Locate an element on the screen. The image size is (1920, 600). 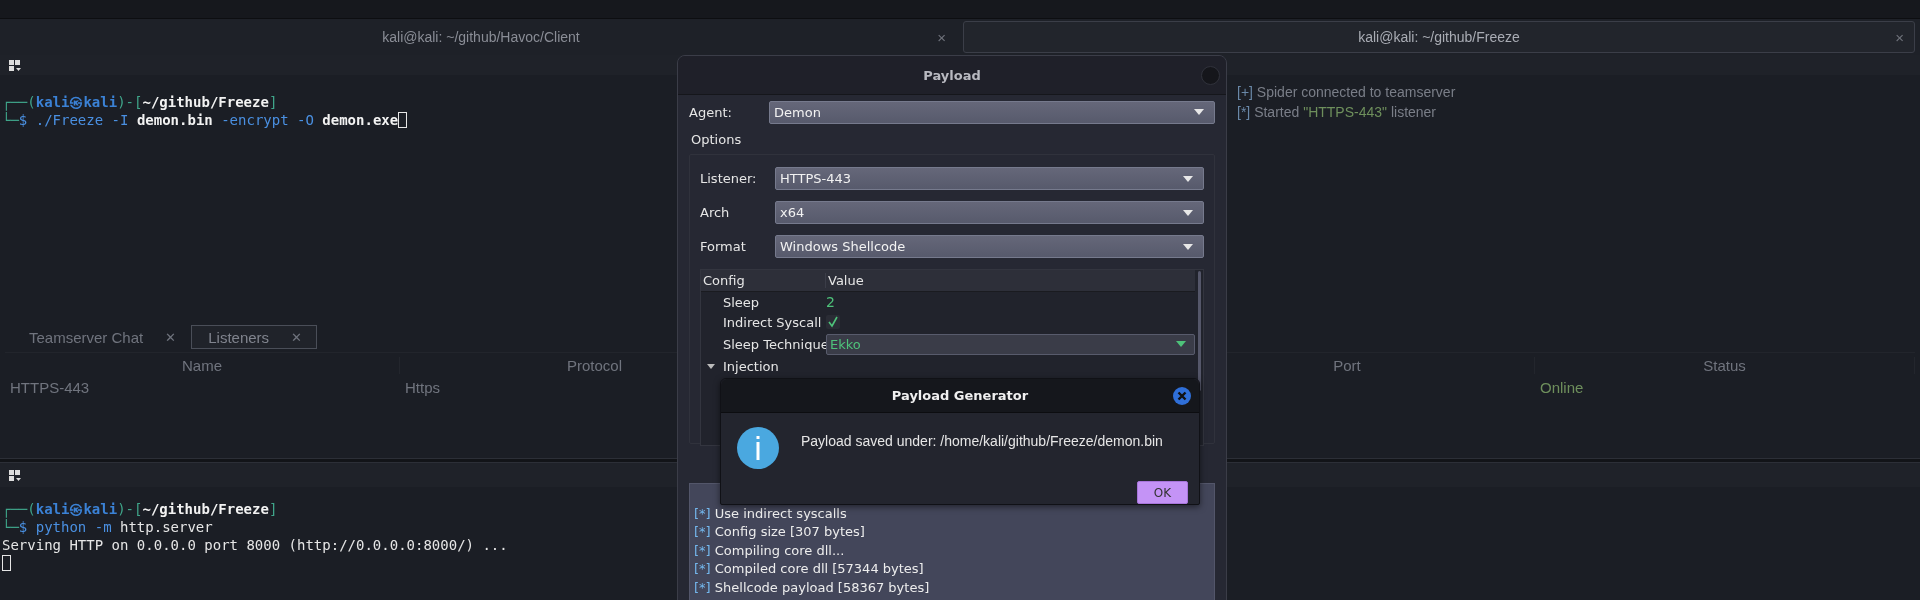
log-line: [+] Spider connected to teamserver is located at coordinates (1346, 92).